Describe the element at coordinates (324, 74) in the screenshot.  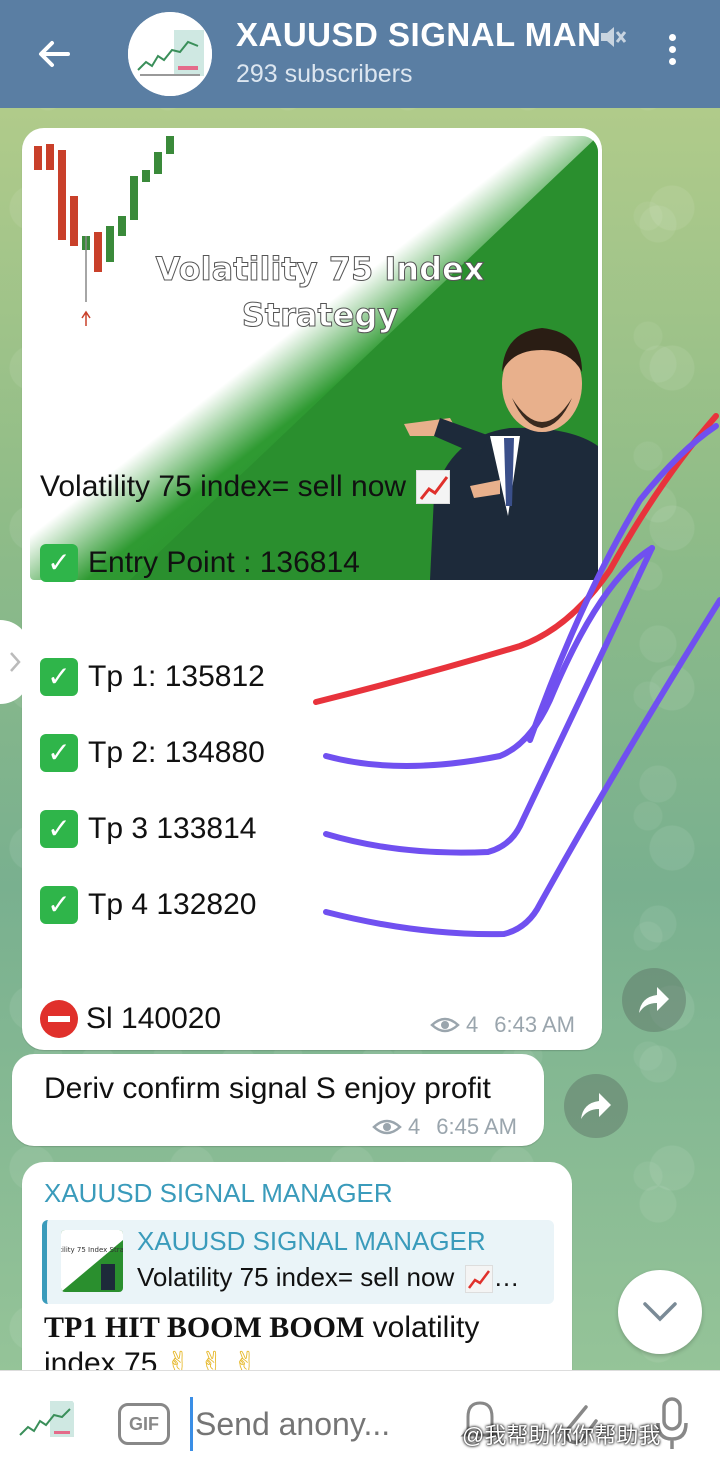
I see `subscriber-count: 293 subscribers` at that location.